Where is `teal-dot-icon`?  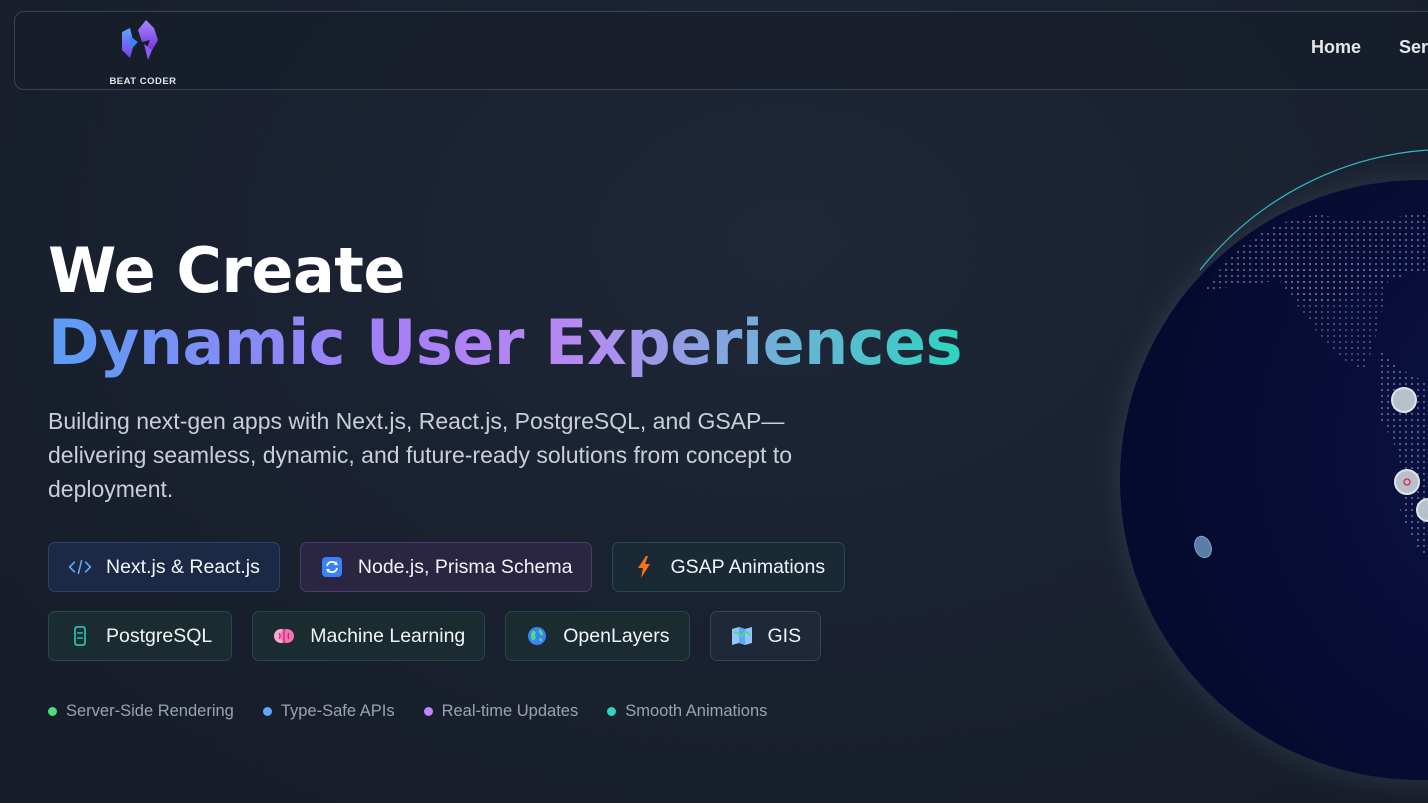 teal-dot-icon is located at coordinates (612, 711).